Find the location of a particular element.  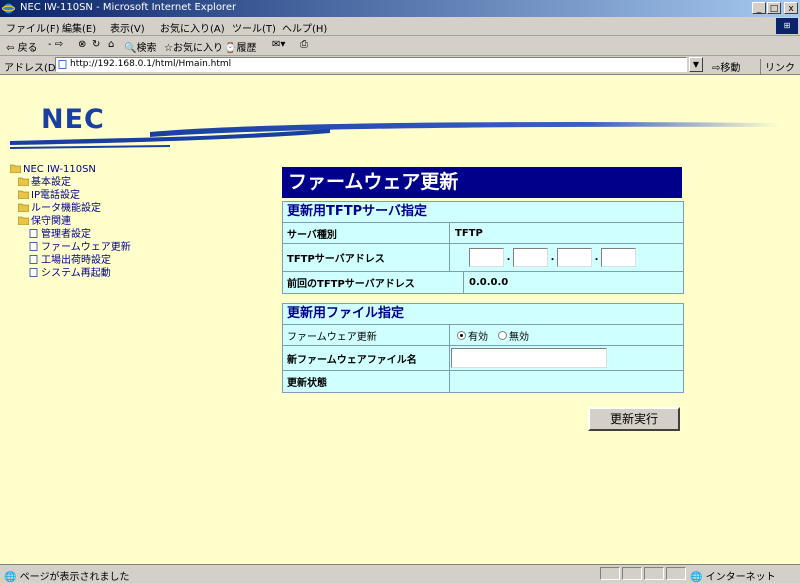

tree-item-router: ルータ機能設定 is located at coordinates (59, 208).